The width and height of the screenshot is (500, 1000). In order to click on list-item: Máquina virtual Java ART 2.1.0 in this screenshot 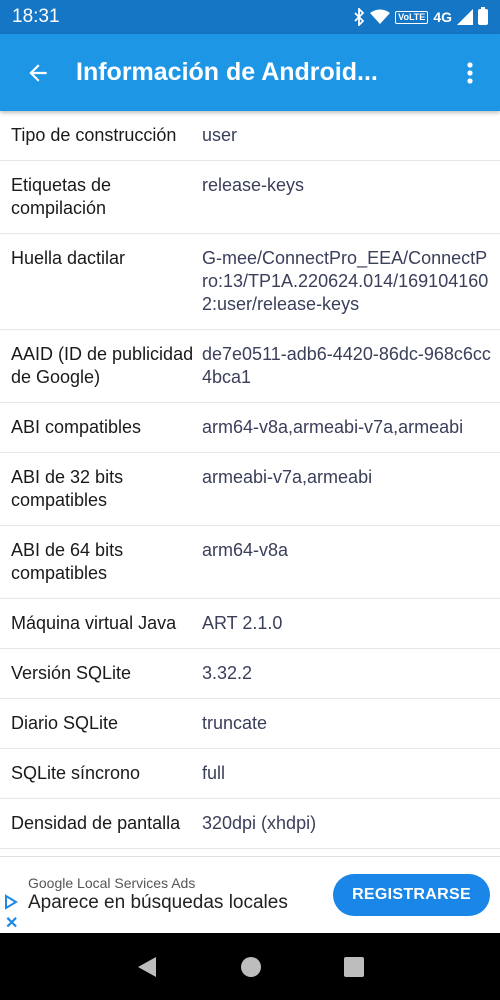, I will do `click(250, 624)`.